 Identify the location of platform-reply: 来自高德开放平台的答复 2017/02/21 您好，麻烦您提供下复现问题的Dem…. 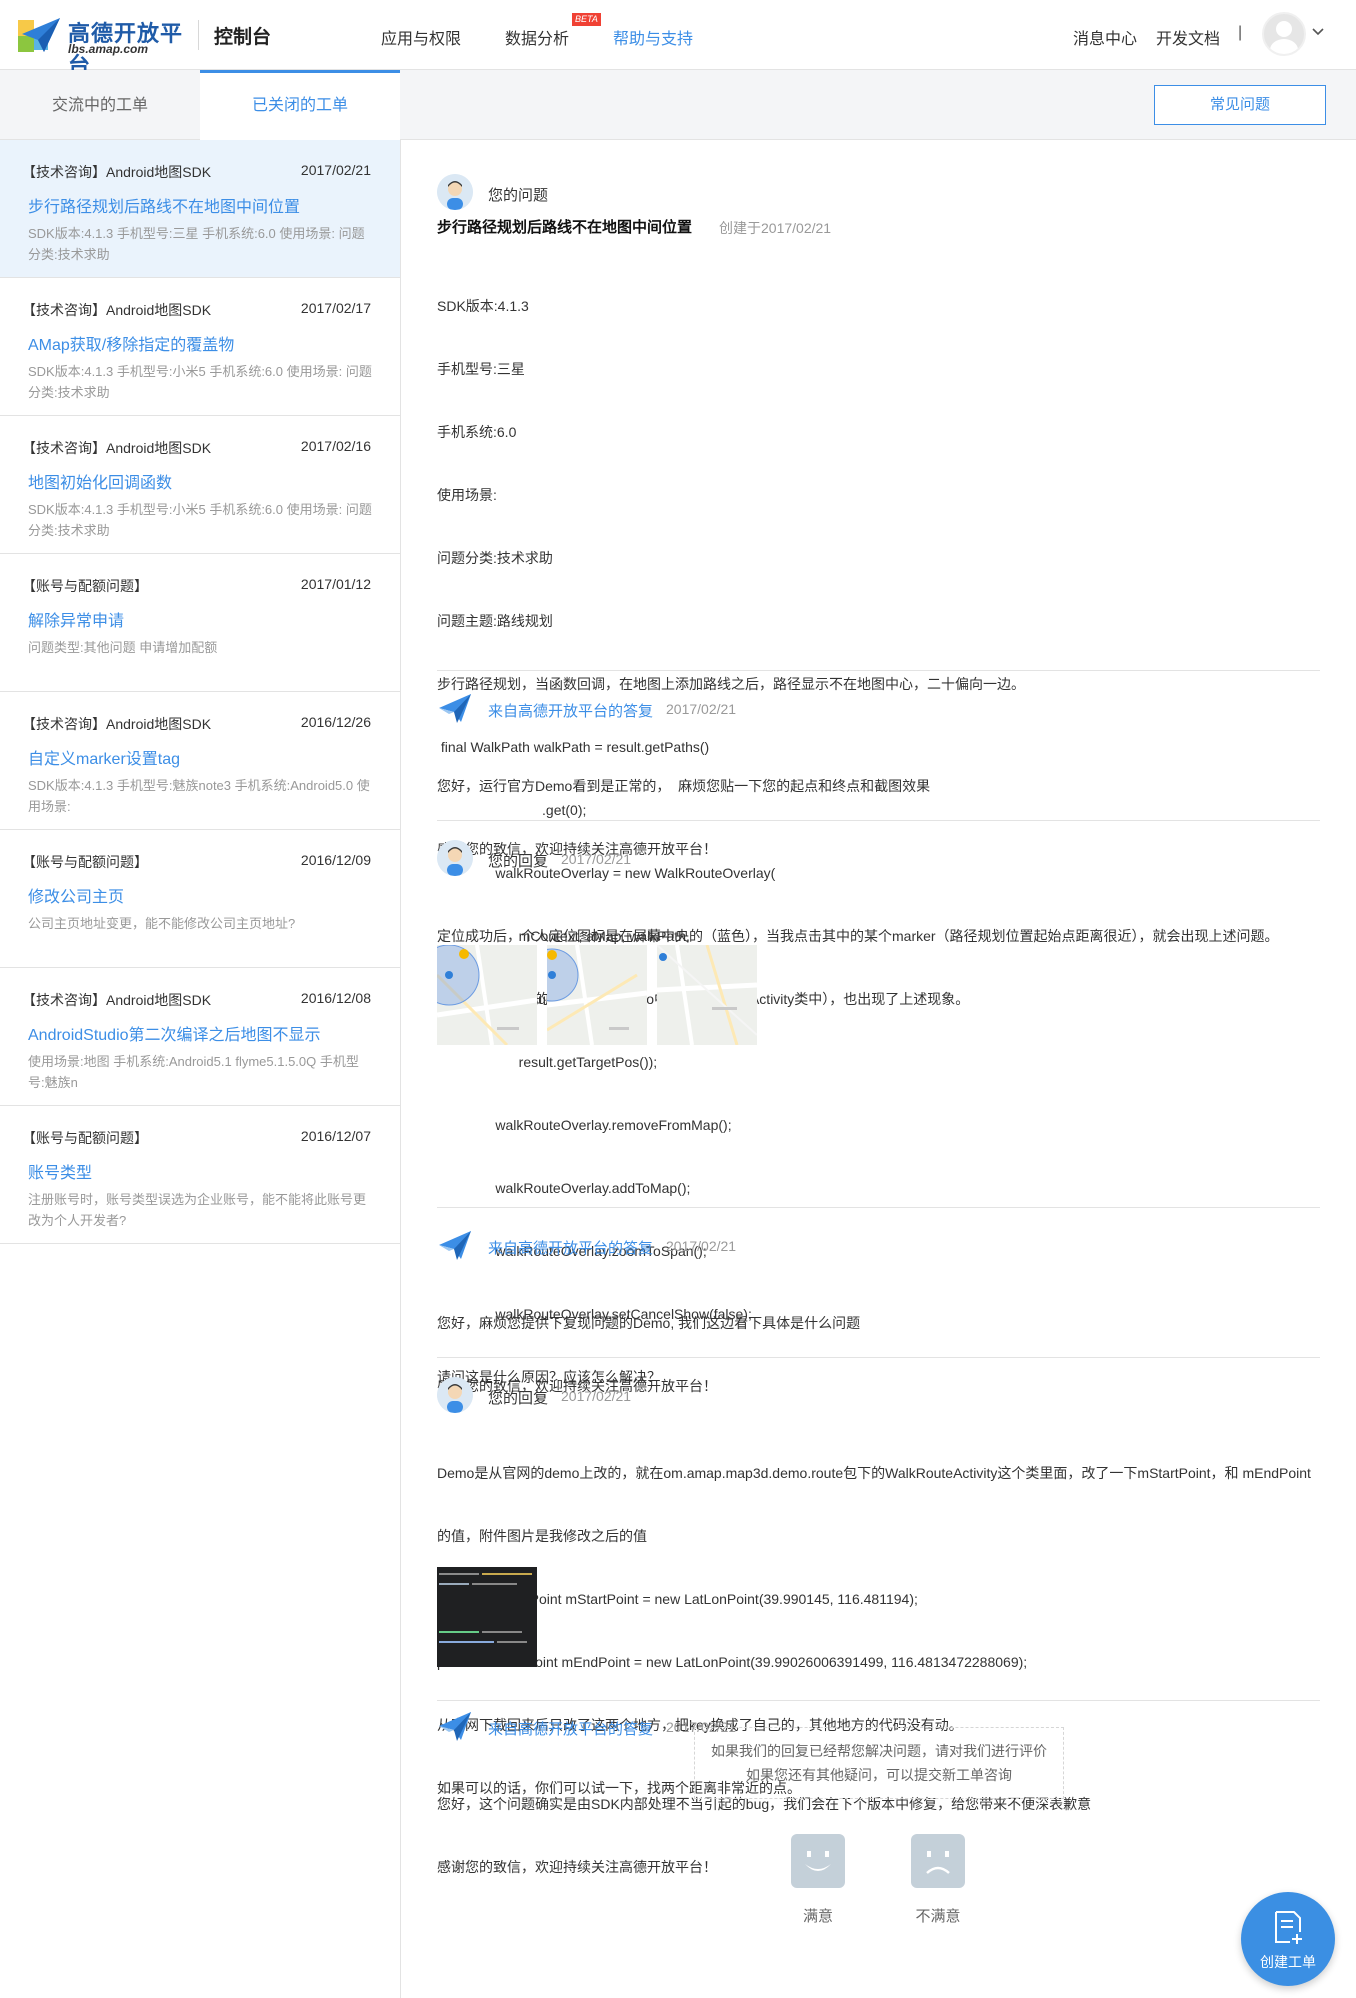
(878, 1310).